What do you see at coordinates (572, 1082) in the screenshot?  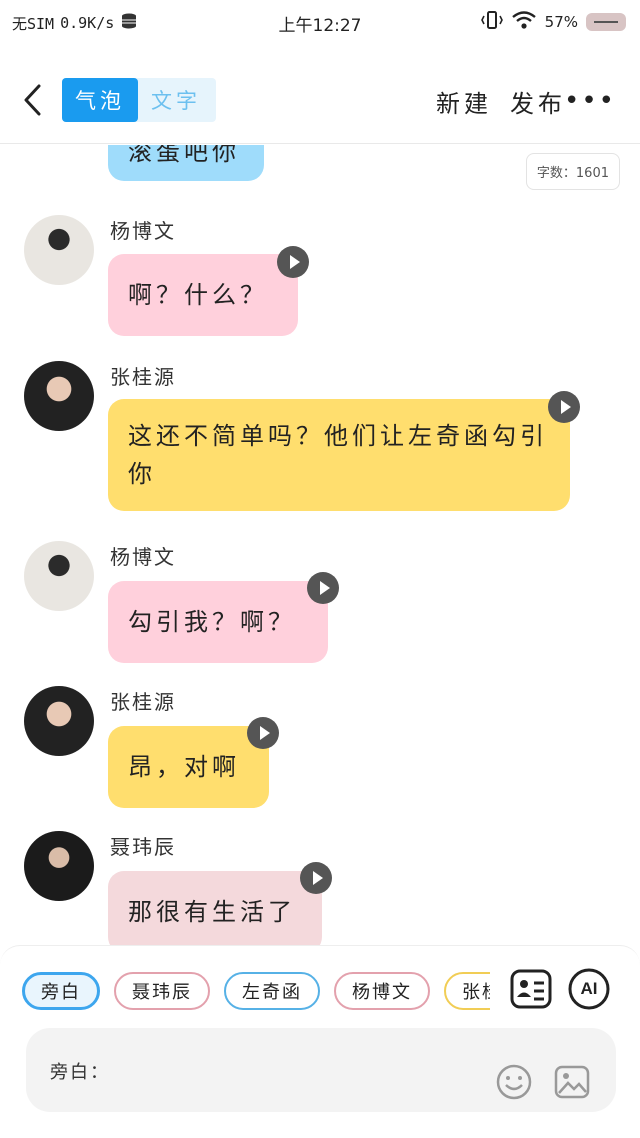 I see `image-icon` at bounding box center [572, 1082].